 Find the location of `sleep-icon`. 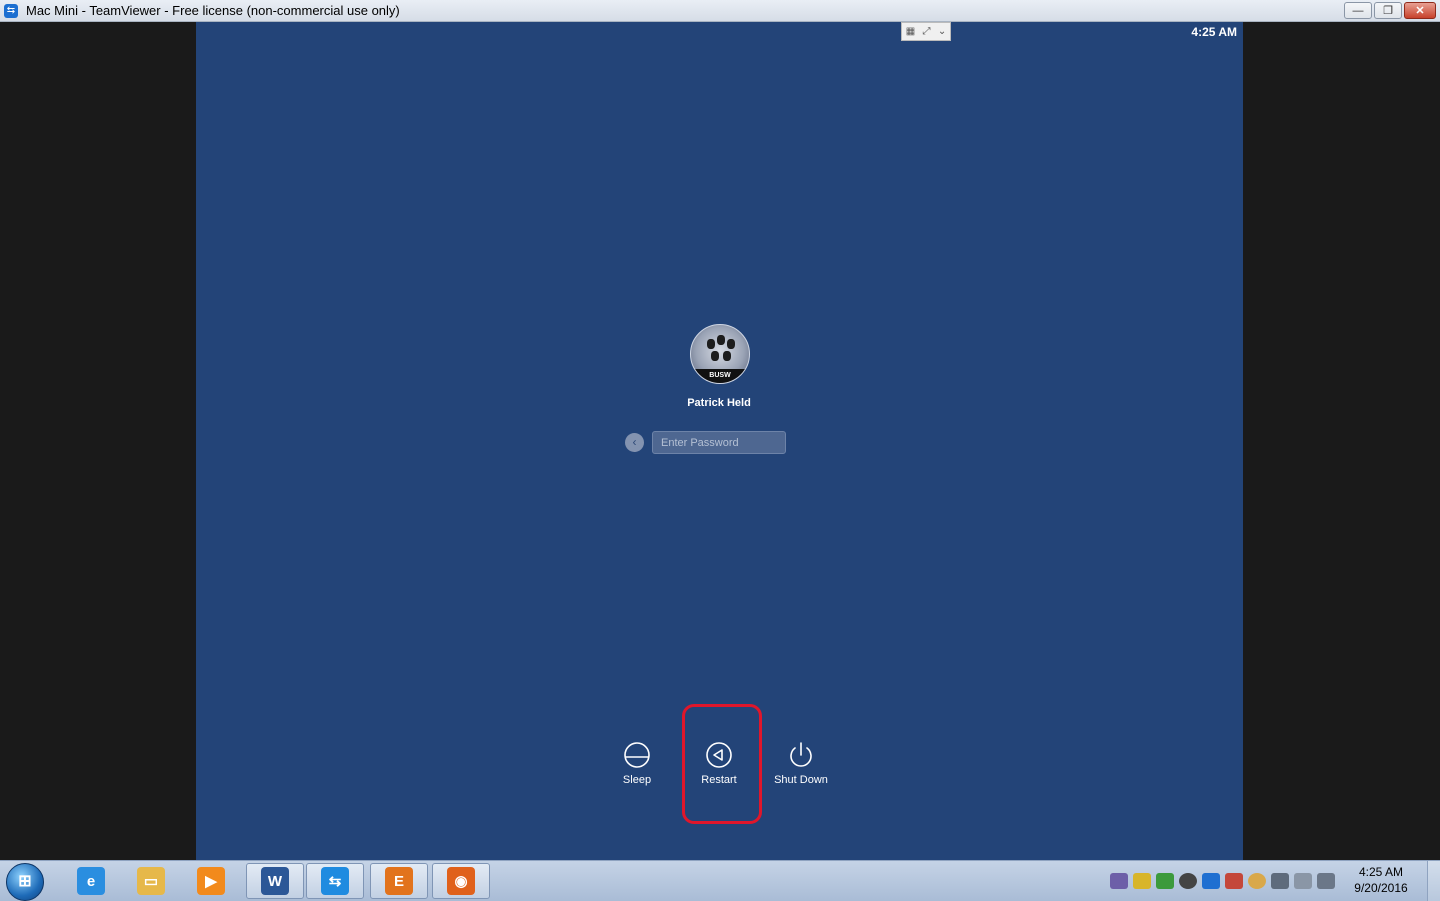

sleep-icon is located at coordinates (637, 755).